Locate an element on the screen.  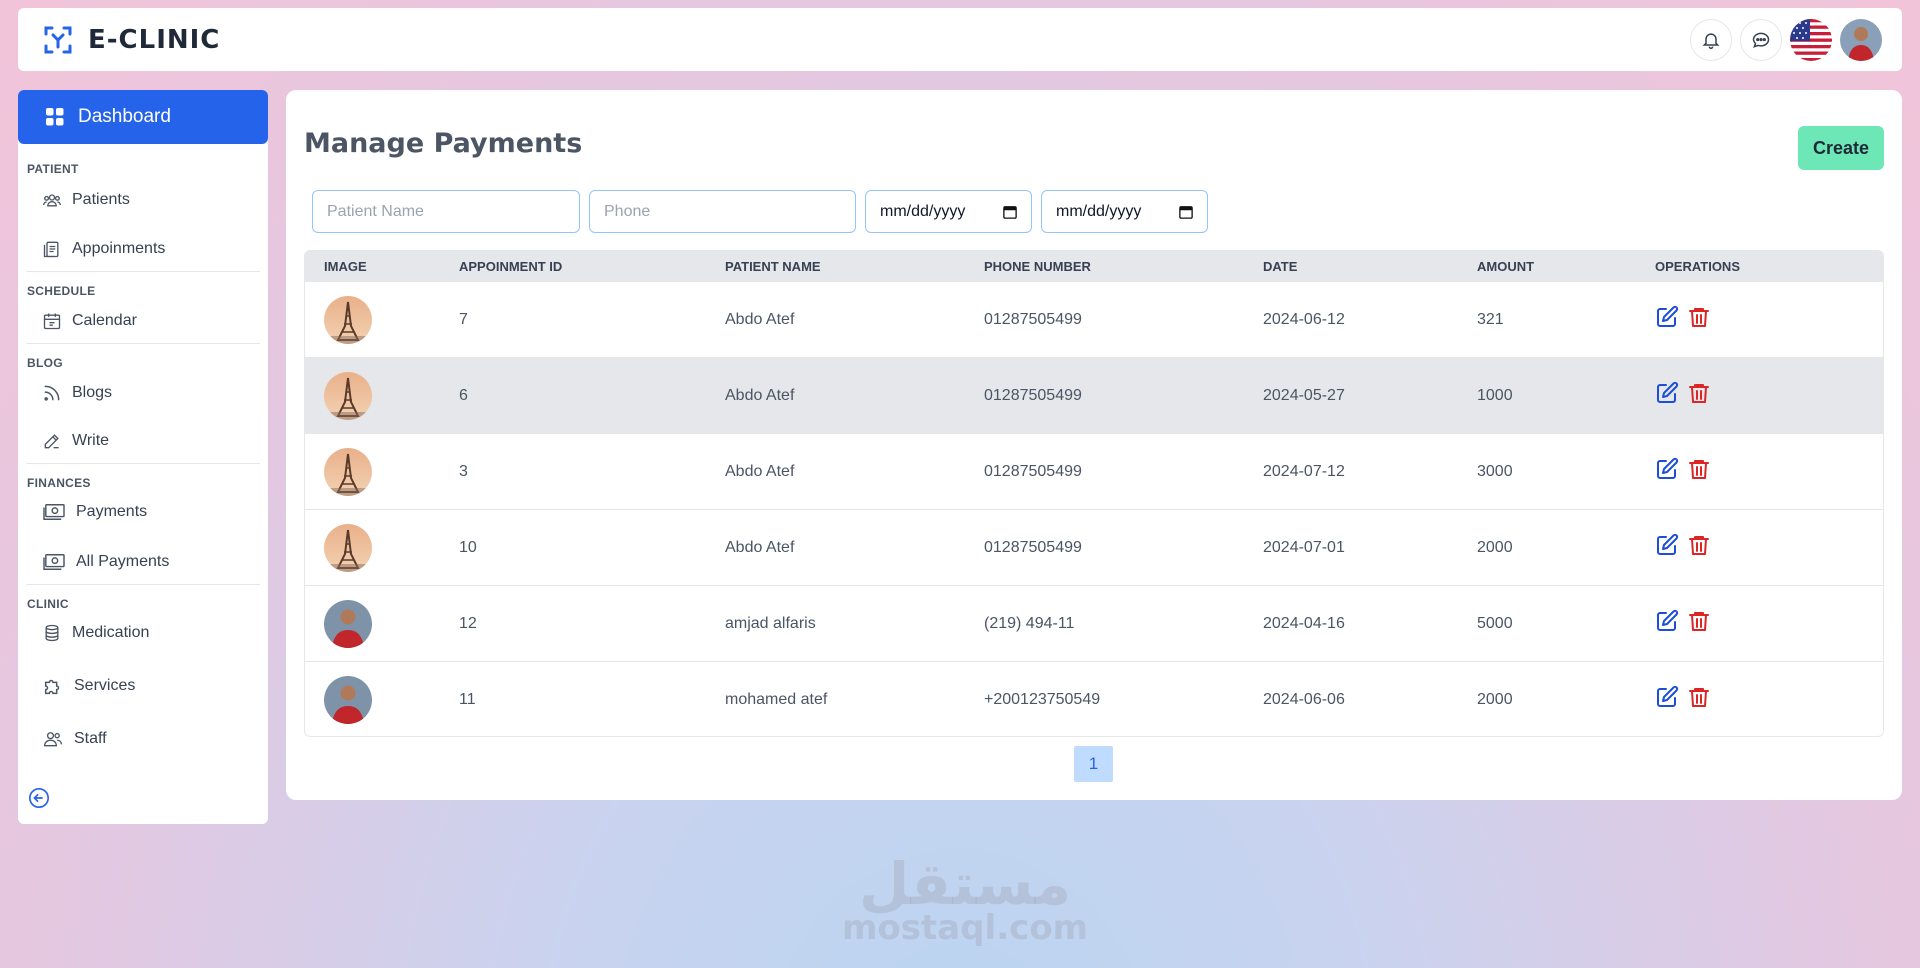
create-button: Create is located at coordinates (1841, 148).